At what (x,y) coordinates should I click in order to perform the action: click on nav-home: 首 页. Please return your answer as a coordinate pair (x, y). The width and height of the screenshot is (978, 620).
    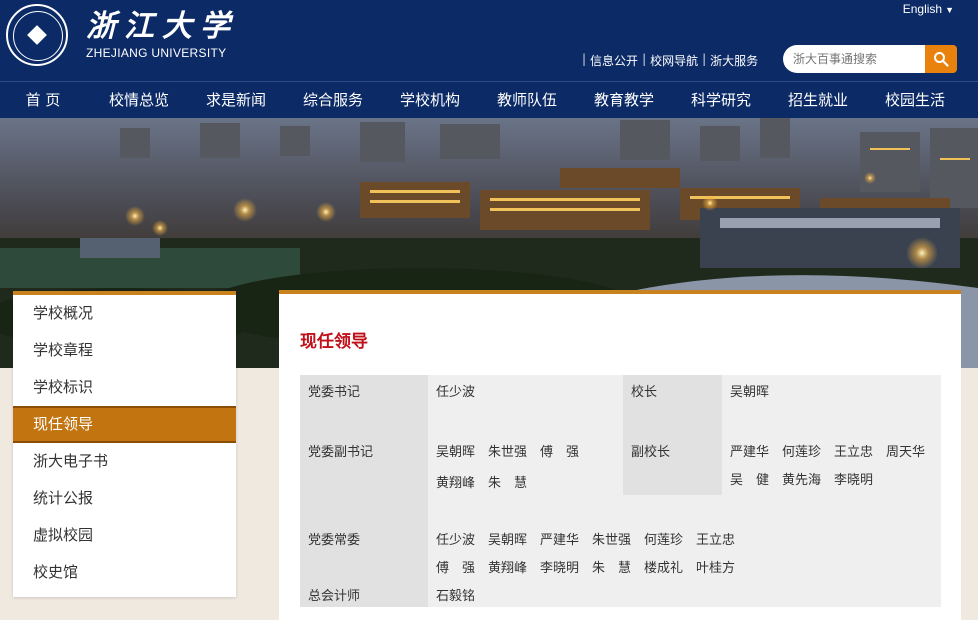
    Looking at the image, I should click on (43, 100).